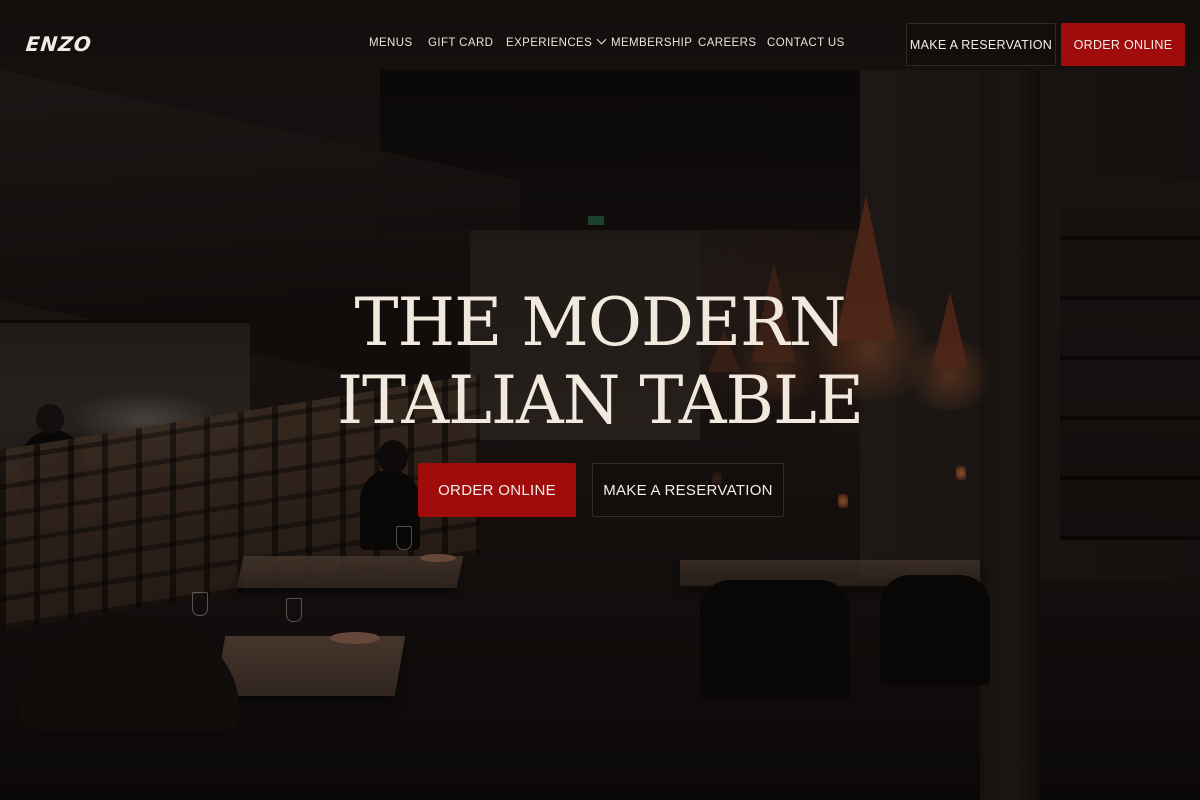 The image size is (1200, 800). I want to click on hero-title-line-2: ITALIAN TABLE, so click(600, 400).